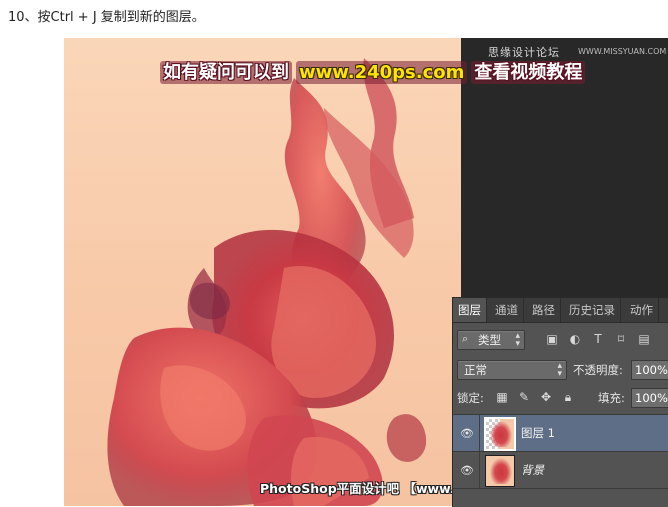 This screenshot has height=507, width=668. I want to click on opacity-label: 不透明度:, so click(598, 370).